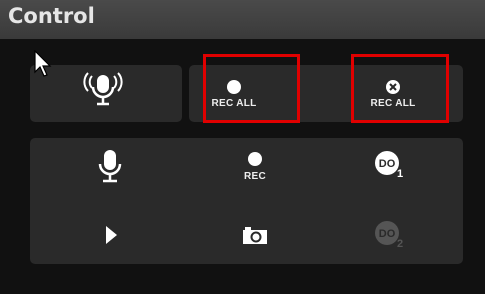 This screenshot has width=485, height=294. What do you see at coordinates (242, 19) in the screenshot?
I see `panel-header: Control` at bounding box center [242, 19].